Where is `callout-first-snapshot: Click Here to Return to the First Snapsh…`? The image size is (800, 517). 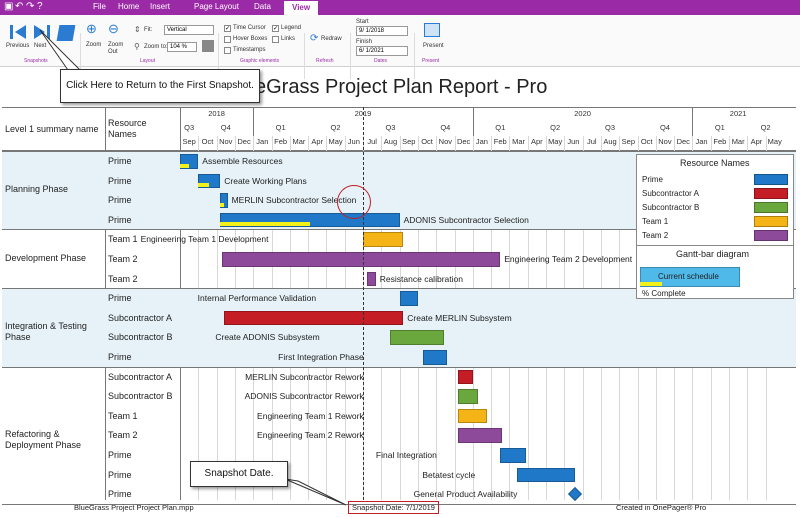
callout-first-snapshot: Click Here to Return to the First Snapsh… is located at coordinates (160, 86).